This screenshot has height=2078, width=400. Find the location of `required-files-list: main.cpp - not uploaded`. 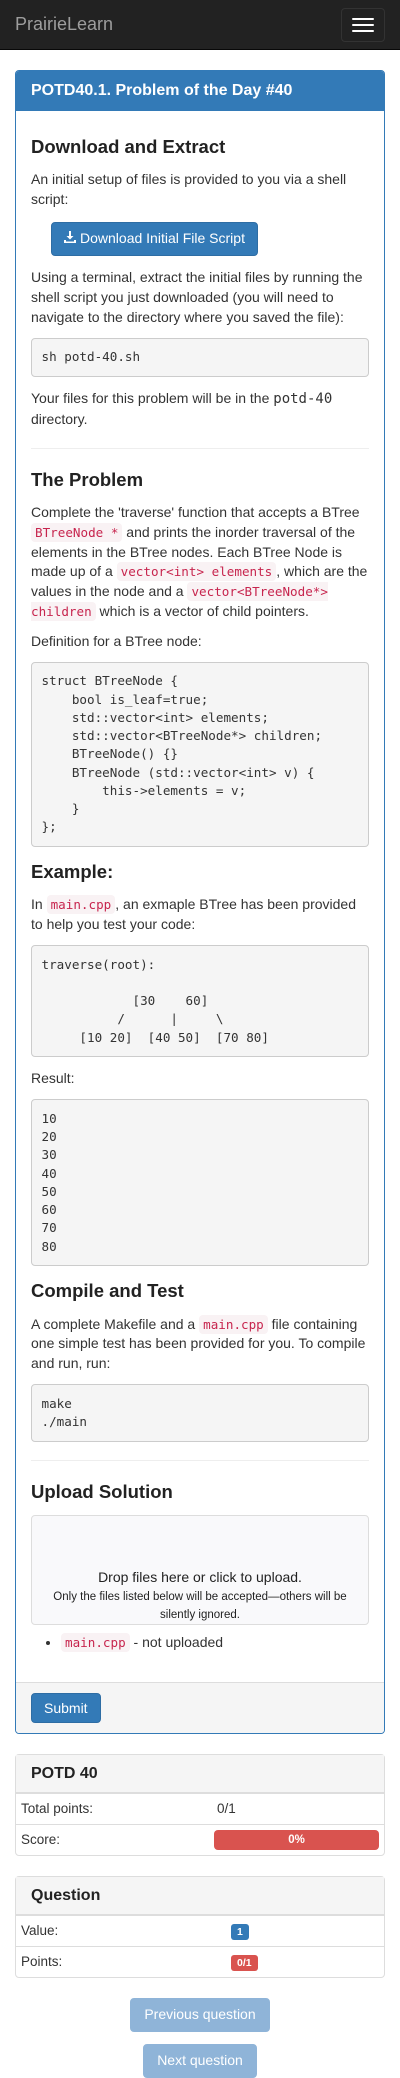

required-files-list: main.cpp - not uploaded is located at coordinates (215, 1642).